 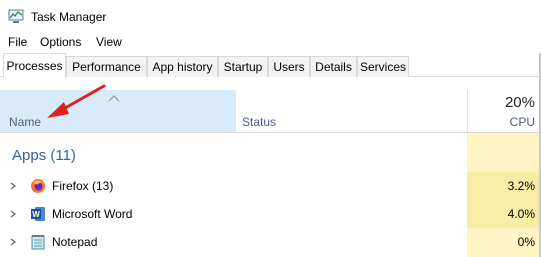 I want to click on sort-ascending-icon, so click(x=114, y=98).